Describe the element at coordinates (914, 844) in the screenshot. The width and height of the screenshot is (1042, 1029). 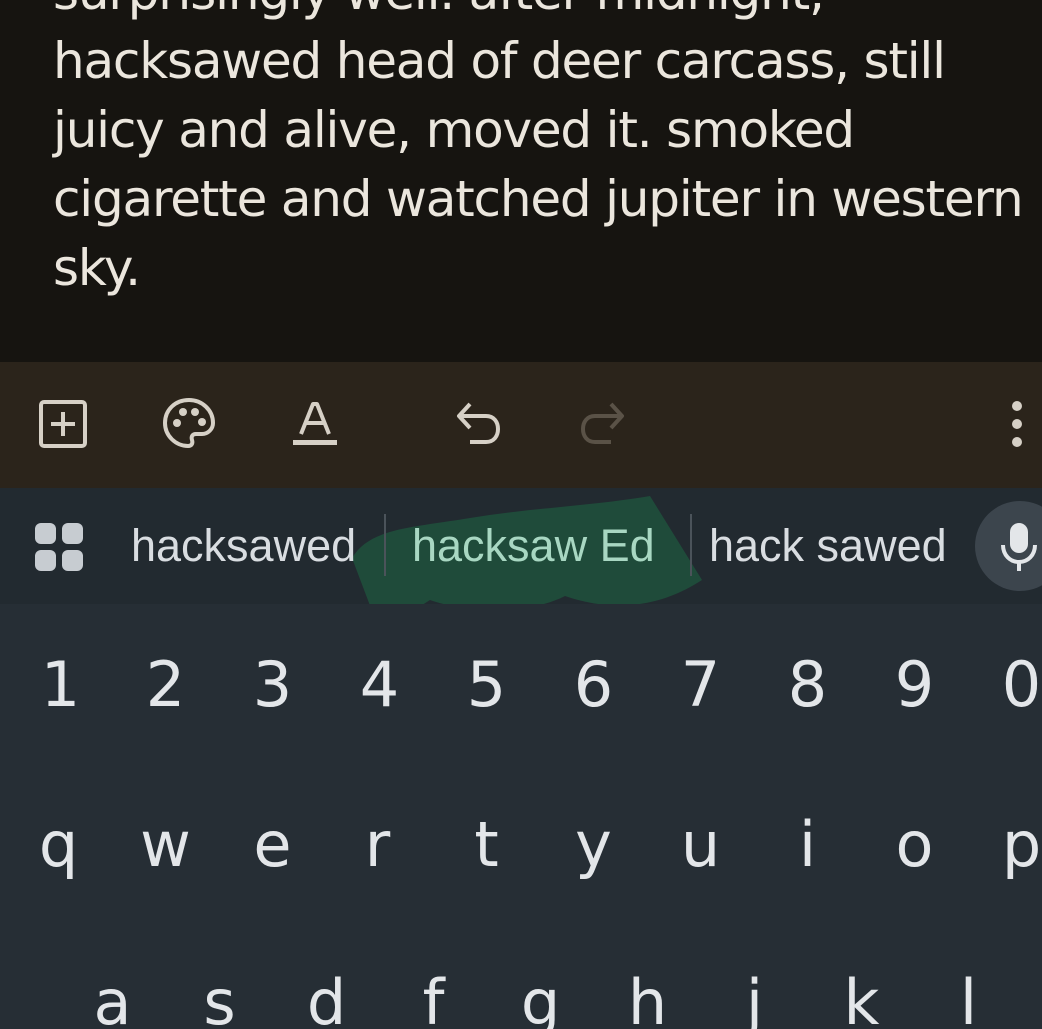
I see `key-o: o` at that location.